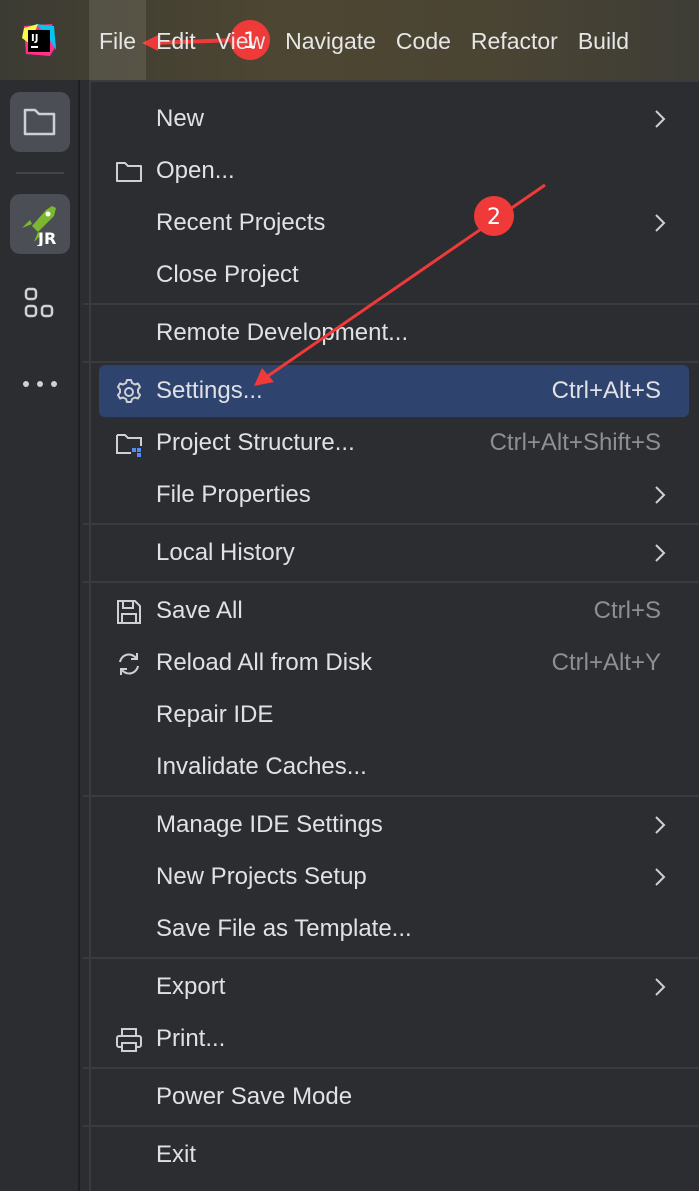  What do you see at coordinates (129, 445) in the screenshot?
I see `project-structure-icon` at bounding box center [129, 445].